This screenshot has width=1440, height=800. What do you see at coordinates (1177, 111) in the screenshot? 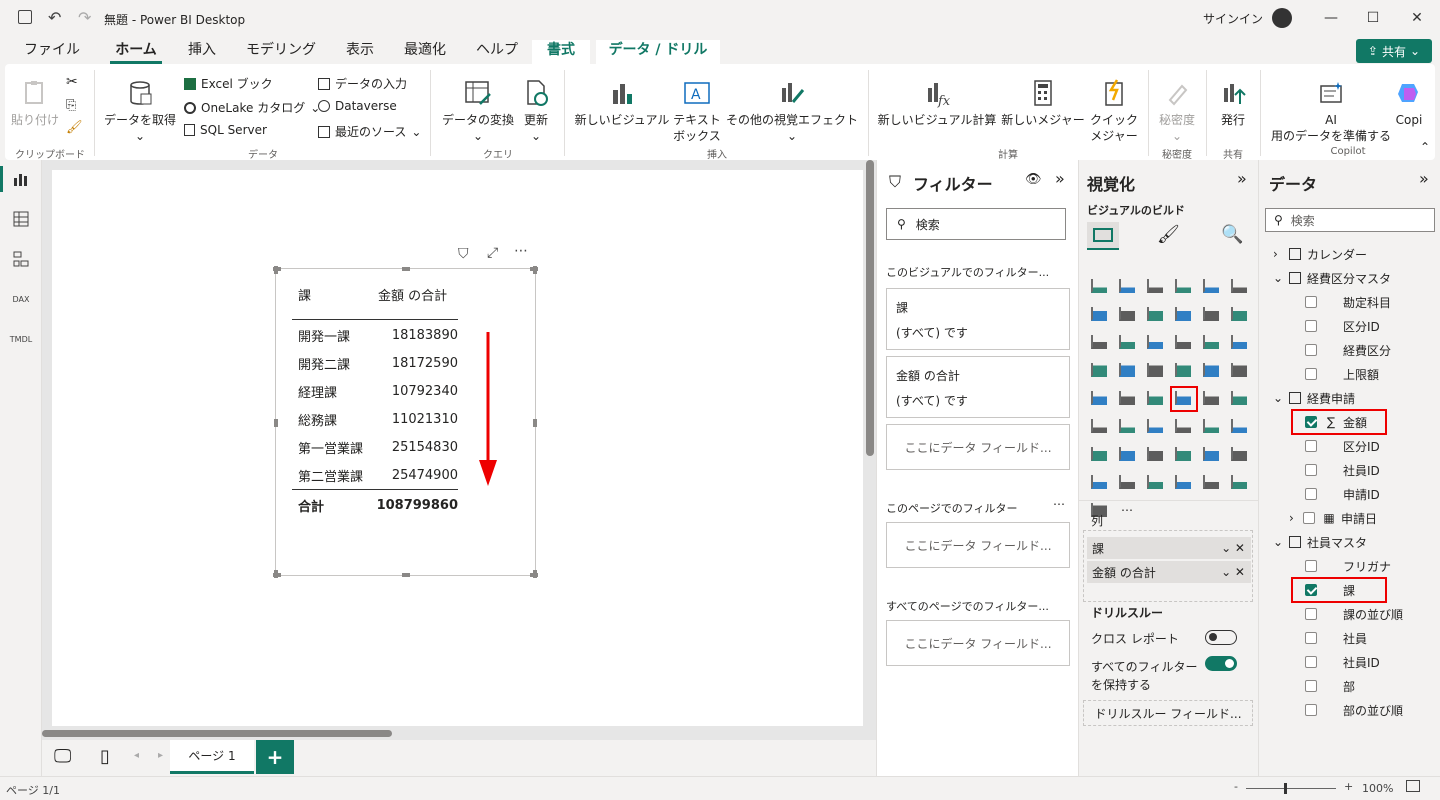
I see `sensitivity-button: 秘密度 ⌄` at bounding box center [1177, 111].